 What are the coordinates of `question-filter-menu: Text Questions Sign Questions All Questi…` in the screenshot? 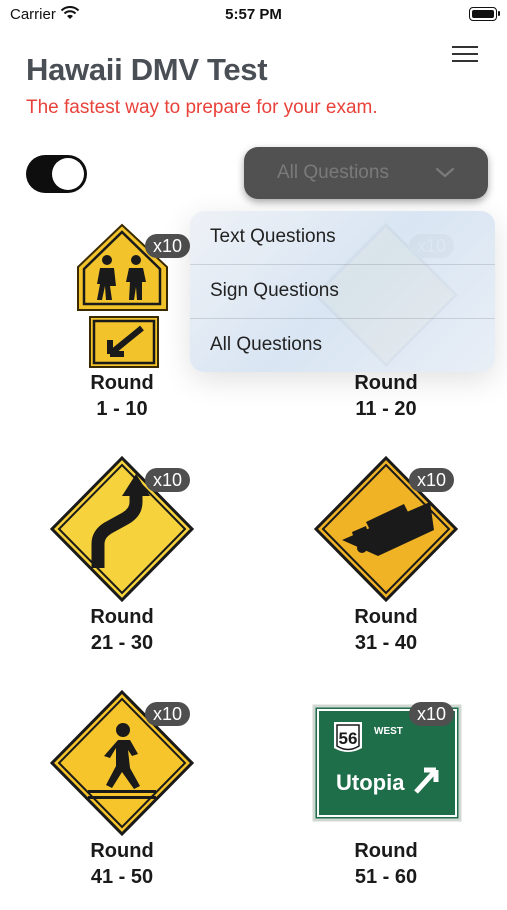 It's located at (342, 291).